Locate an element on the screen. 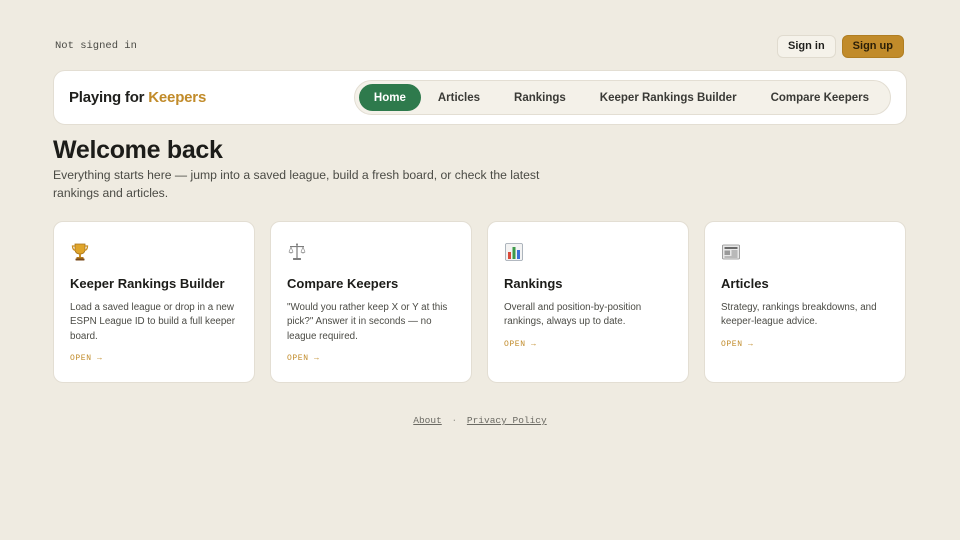 Image resolution: width=960 pixels, height=540 pixels. site-logo: Playing for Keepers is located at coordinates (137, 97).